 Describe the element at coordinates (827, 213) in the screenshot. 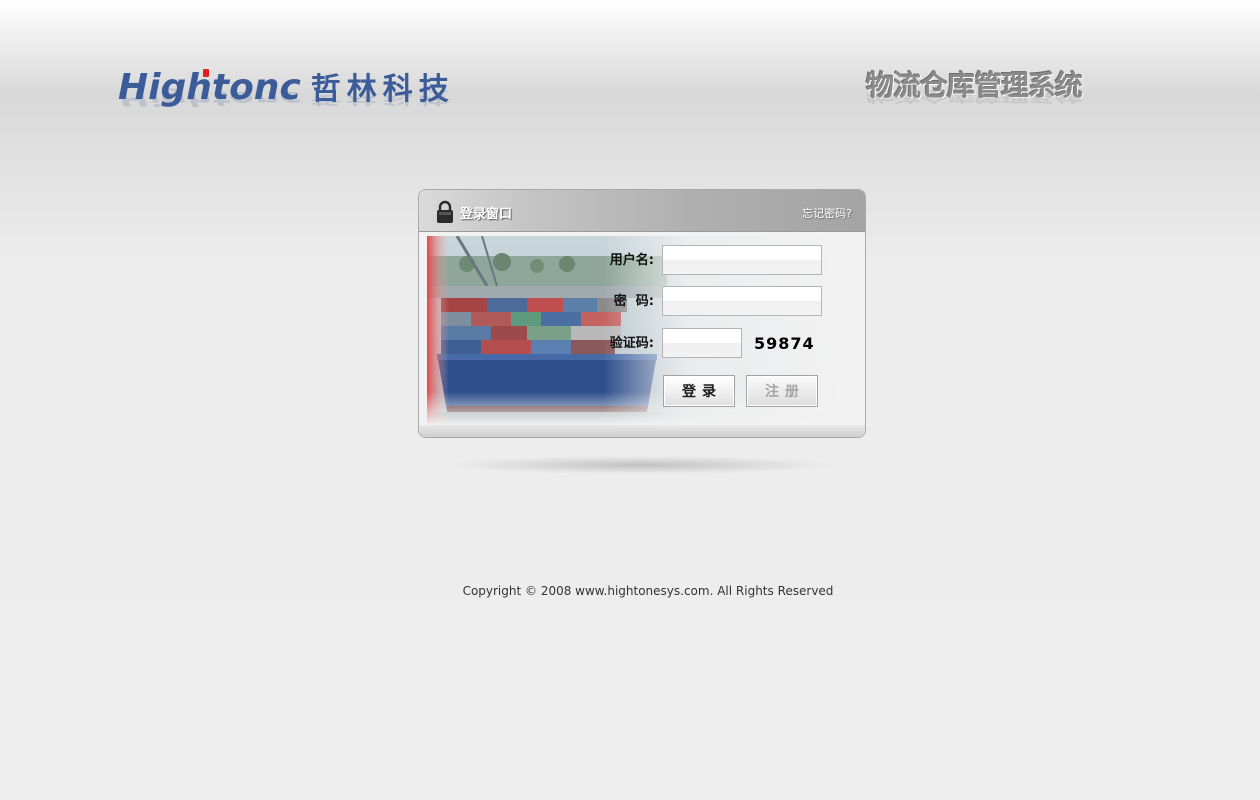

I see `forgot-password-link: 忘记密码?` at that location.